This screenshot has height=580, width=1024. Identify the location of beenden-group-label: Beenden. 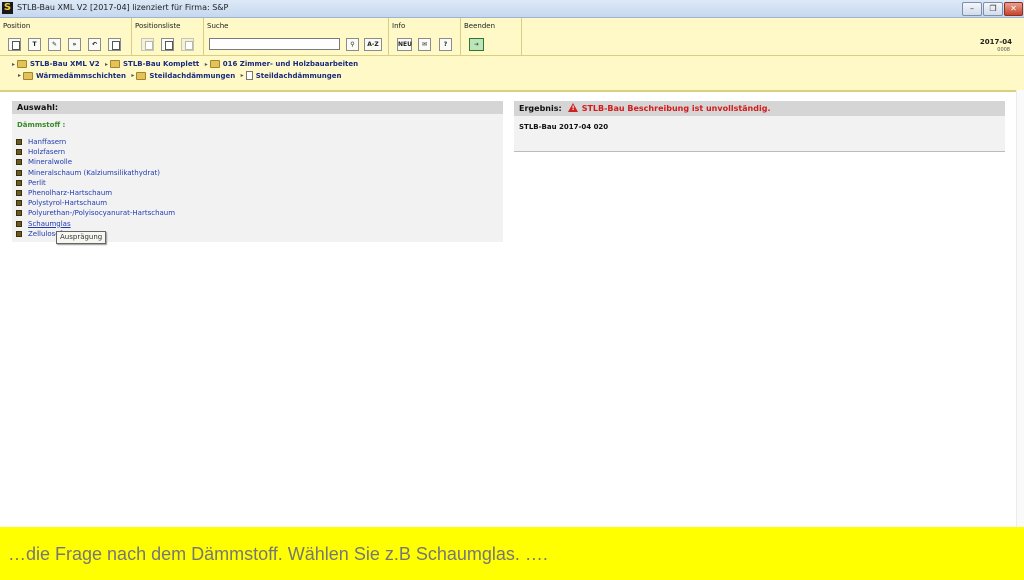
(480, 26).